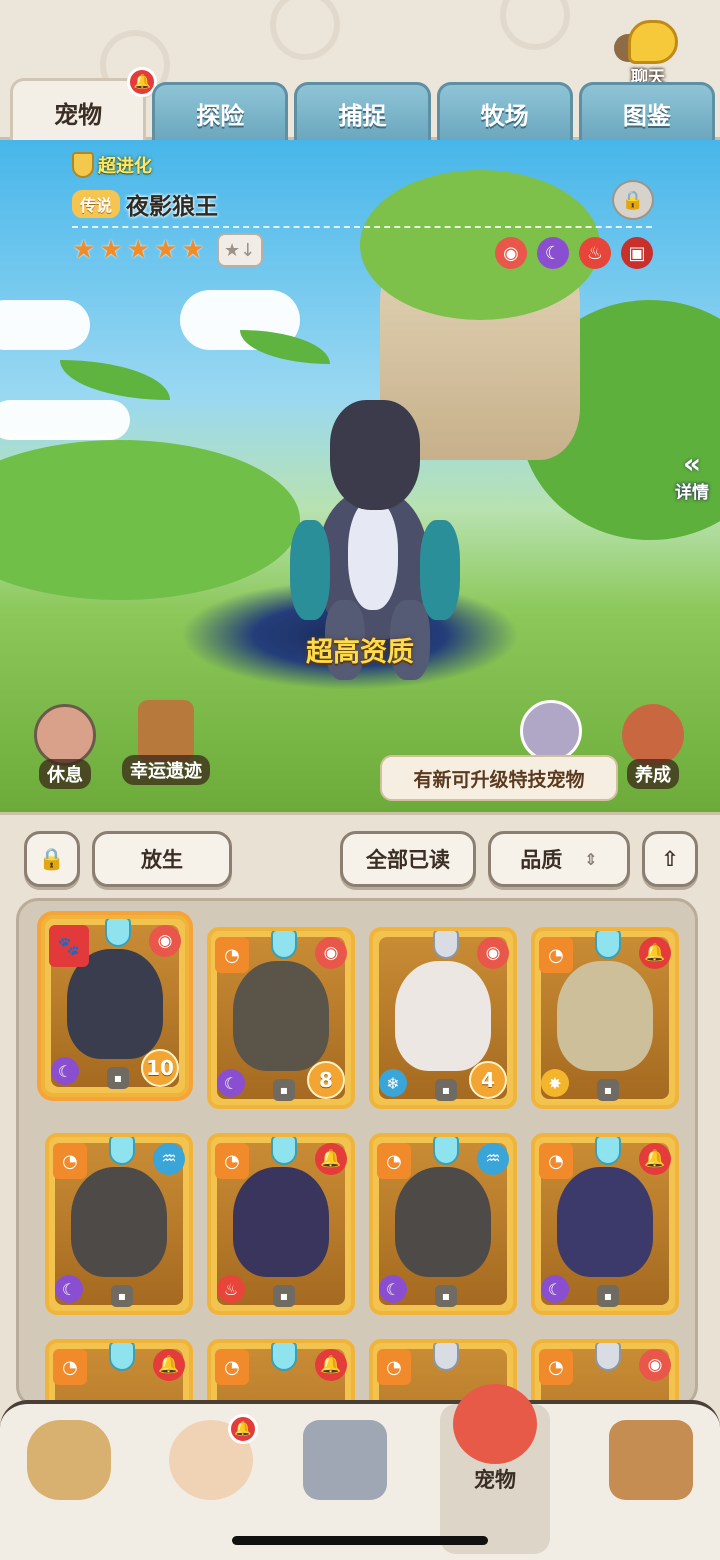 This screenshot has height=1560, width=720. I want to click on star-upgrade-button: ★↓, so click(239, 250).